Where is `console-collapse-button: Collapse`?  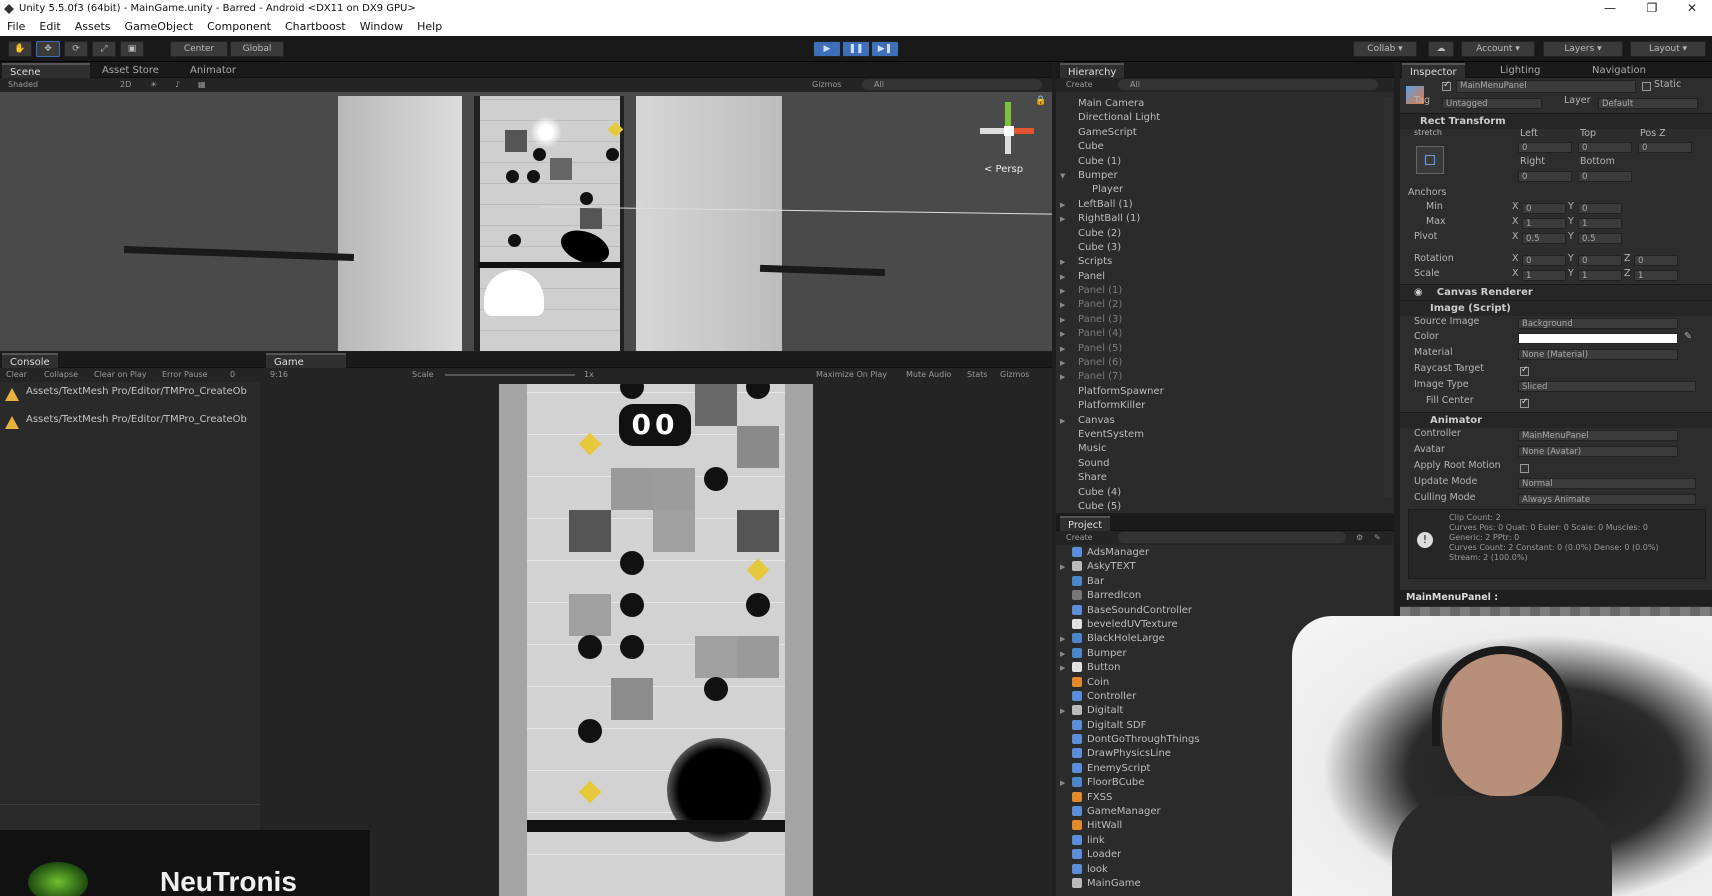 console-collapse-button: Collapse is located at coordinates (61, 375).